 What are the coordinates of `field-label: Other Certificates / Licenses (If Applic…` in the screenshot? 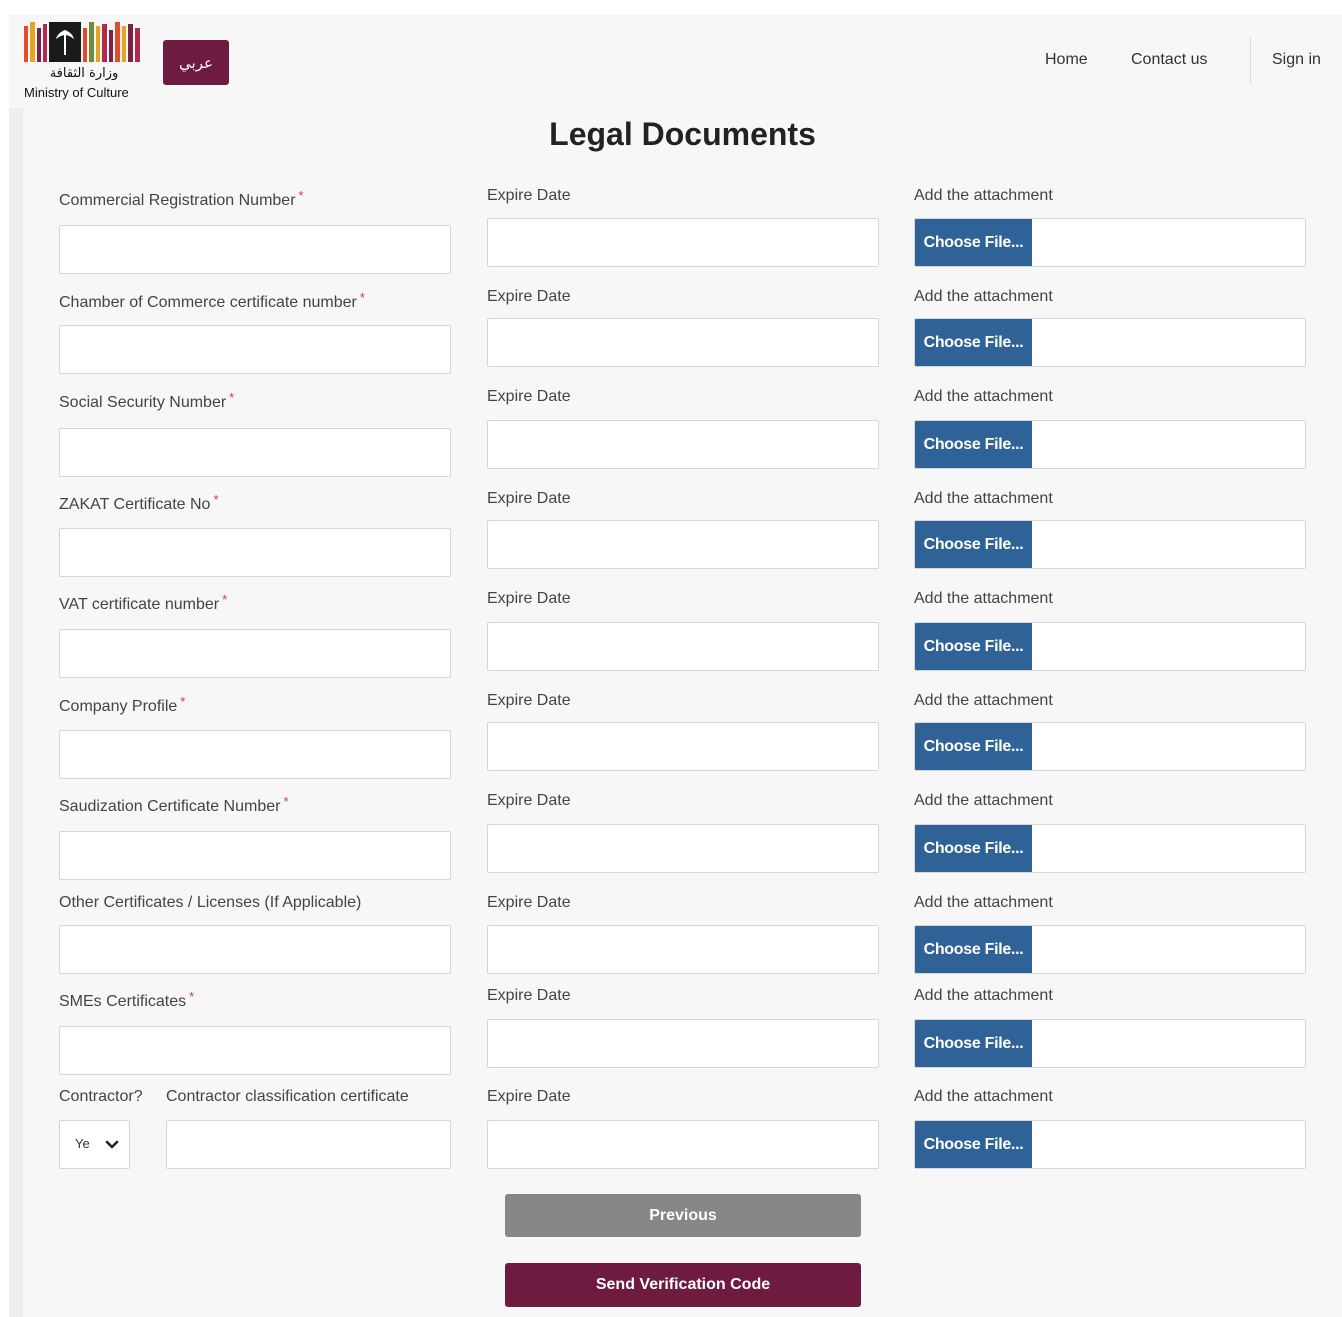 It's located at (210, 903).